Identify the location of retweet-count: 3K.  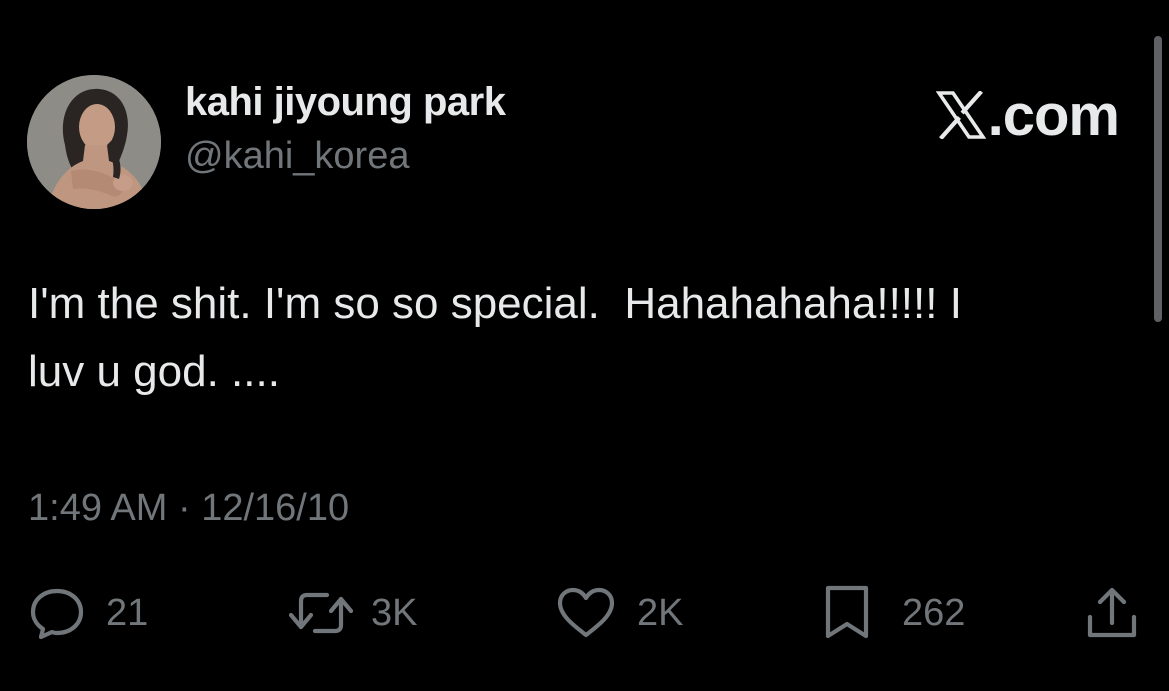
(394, 612).